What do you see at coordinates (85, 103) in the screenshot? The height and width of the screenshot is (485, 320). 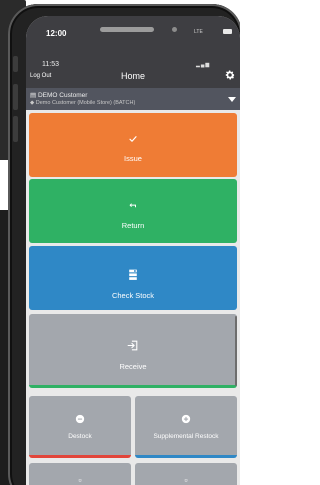 I see `customer-detail: Demo Customer (Mobile Store) (BATCH)` at bounding box center [85, 103].